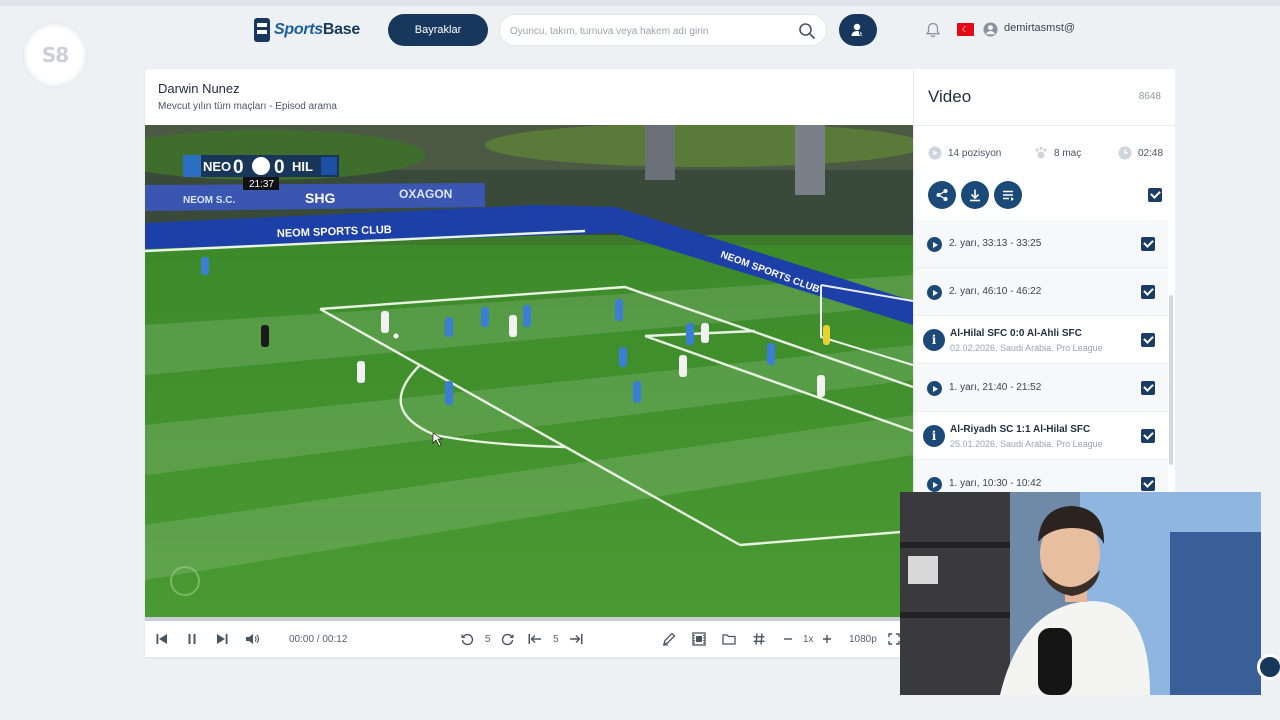  I want to click on chat-widget-icon, so click(1268, 667).